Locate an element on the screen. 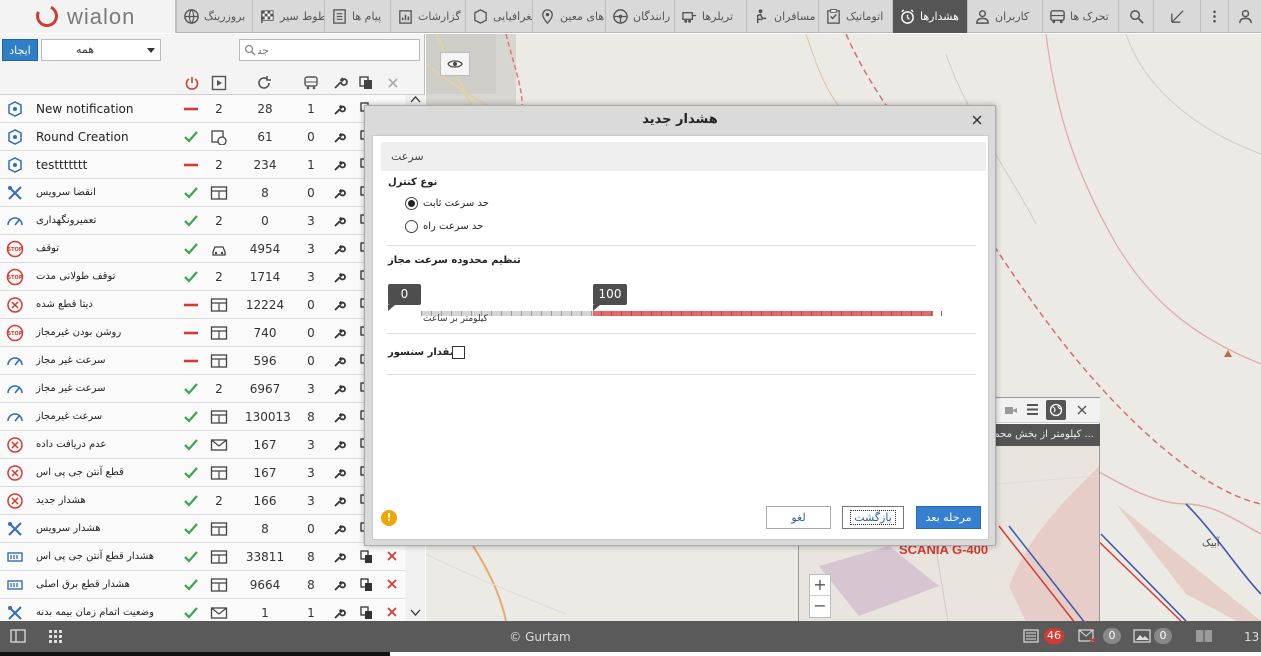  nav-item-browsing: بروزرینگ is located at coordinates (217, 16).